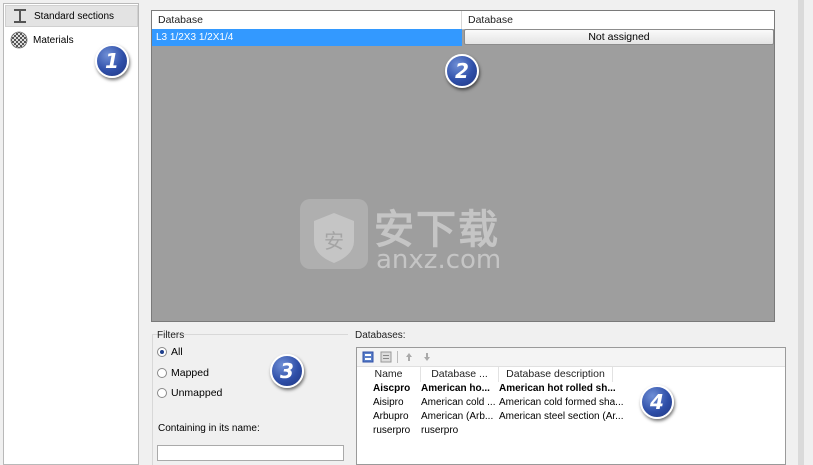 Image resolution: width=813 pixels, height=465 pixels. What do you see at coordinates (162, 352) in the screenshot?
I see `radio-selected-icon` at bounding box center [162, 352].